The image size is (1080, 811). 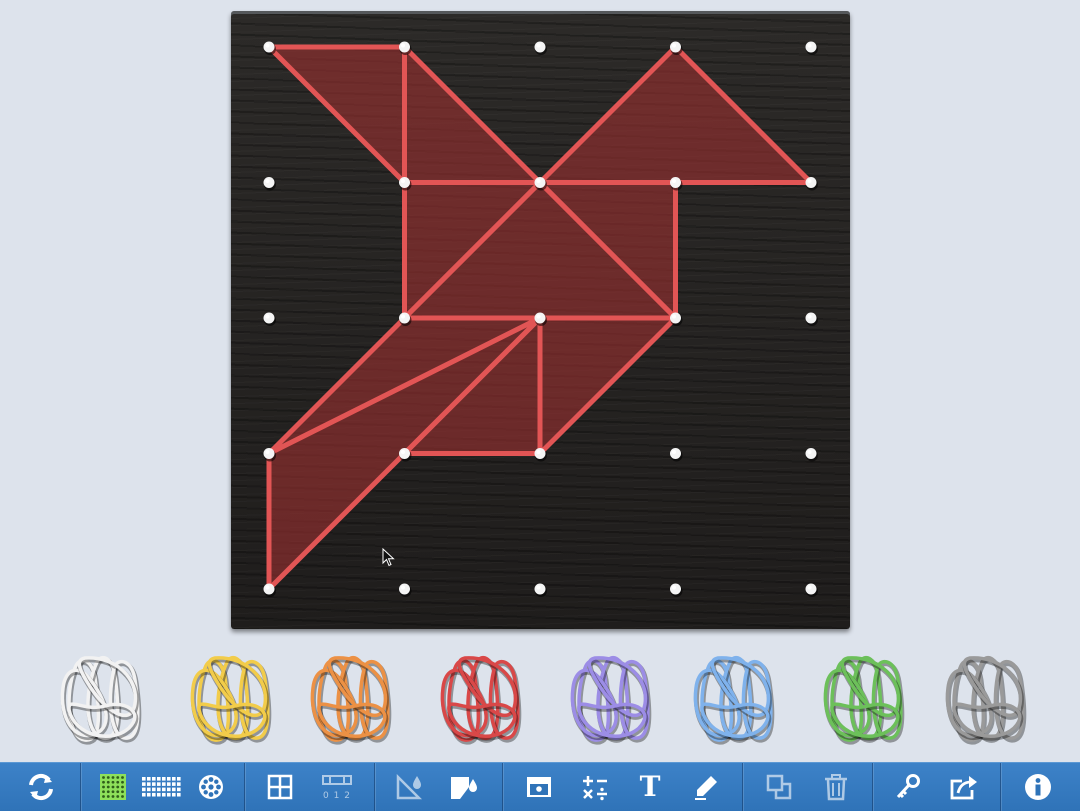 I want to click on drawer-button, so click(x=539, y=787).